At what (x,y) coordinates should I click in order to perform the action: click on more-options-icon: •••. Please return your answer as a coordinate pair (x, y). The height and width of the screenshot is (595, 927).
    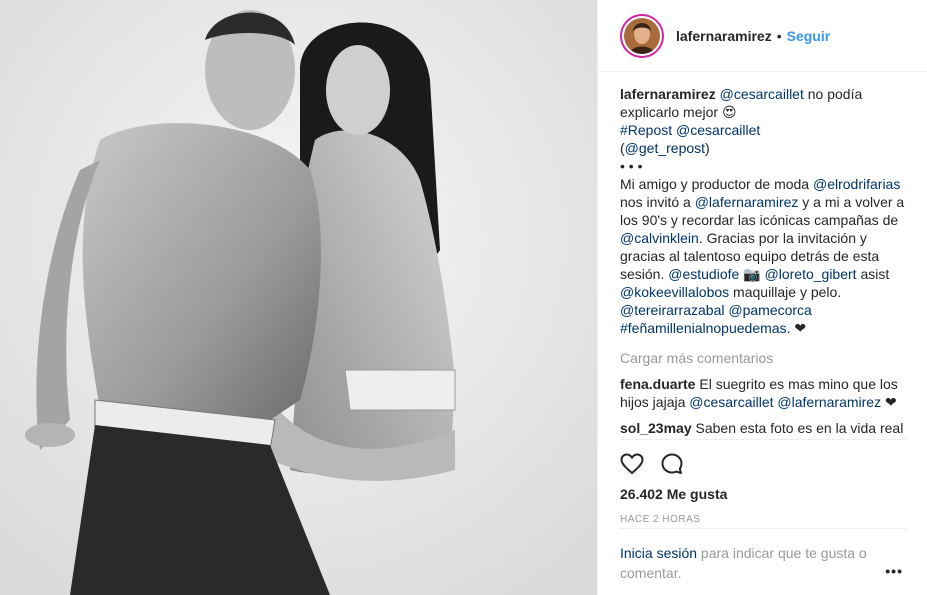
    Looking at the image, I should click on (894, 571).